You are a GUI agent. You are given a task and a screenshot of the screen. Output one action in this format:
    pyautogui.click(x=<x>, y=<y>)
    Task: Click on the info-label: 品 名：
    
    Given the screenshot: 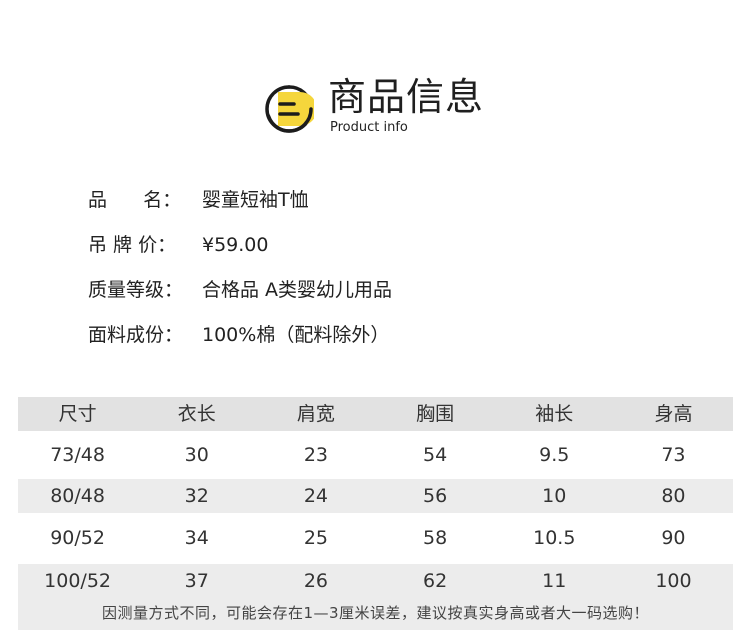 What is the action you would take?
    pyautogui.click(x=135, y=200)
    